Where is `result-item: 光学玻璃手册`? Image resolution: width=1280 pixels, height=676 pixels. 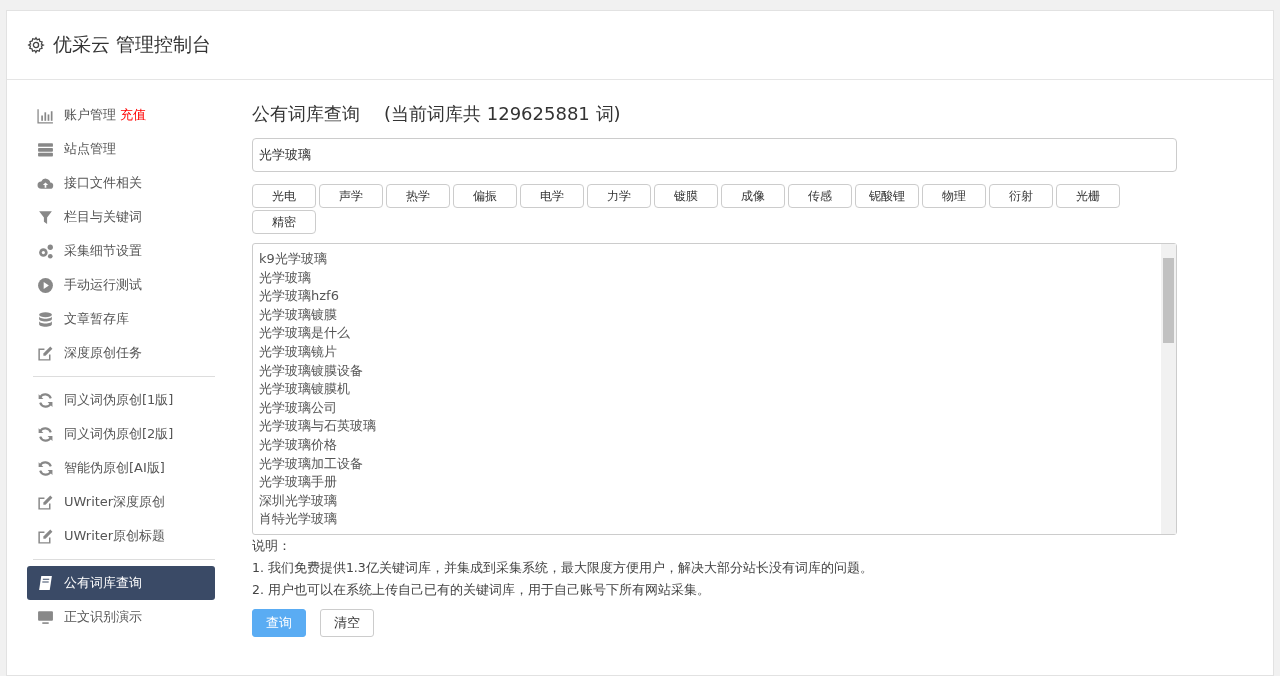 result-item: 光学玻璃手册 is located at coordinates (707, 482).